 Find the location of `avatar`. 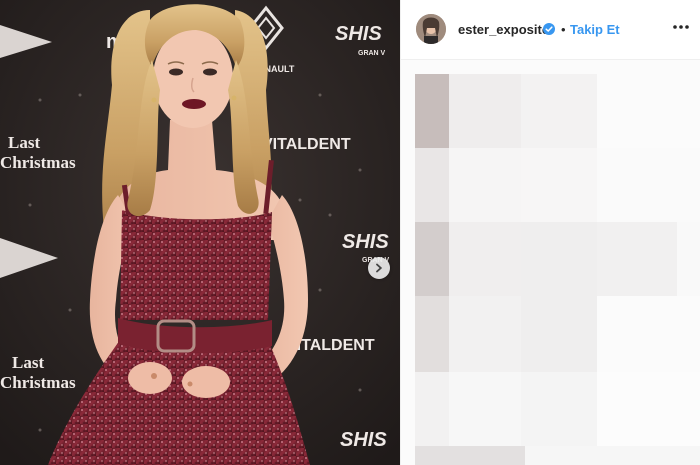

avatar is located at coordinates (431, 29).